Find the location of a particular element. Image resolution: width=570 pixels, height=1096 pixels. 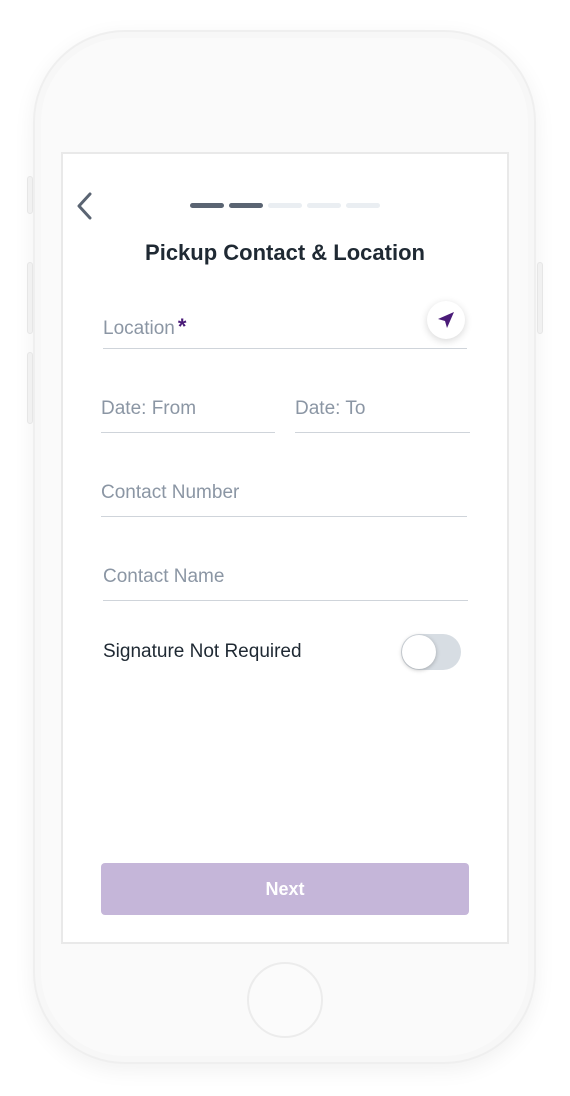

contact-number-field: Contact Number is located at coordinates (284, 496).